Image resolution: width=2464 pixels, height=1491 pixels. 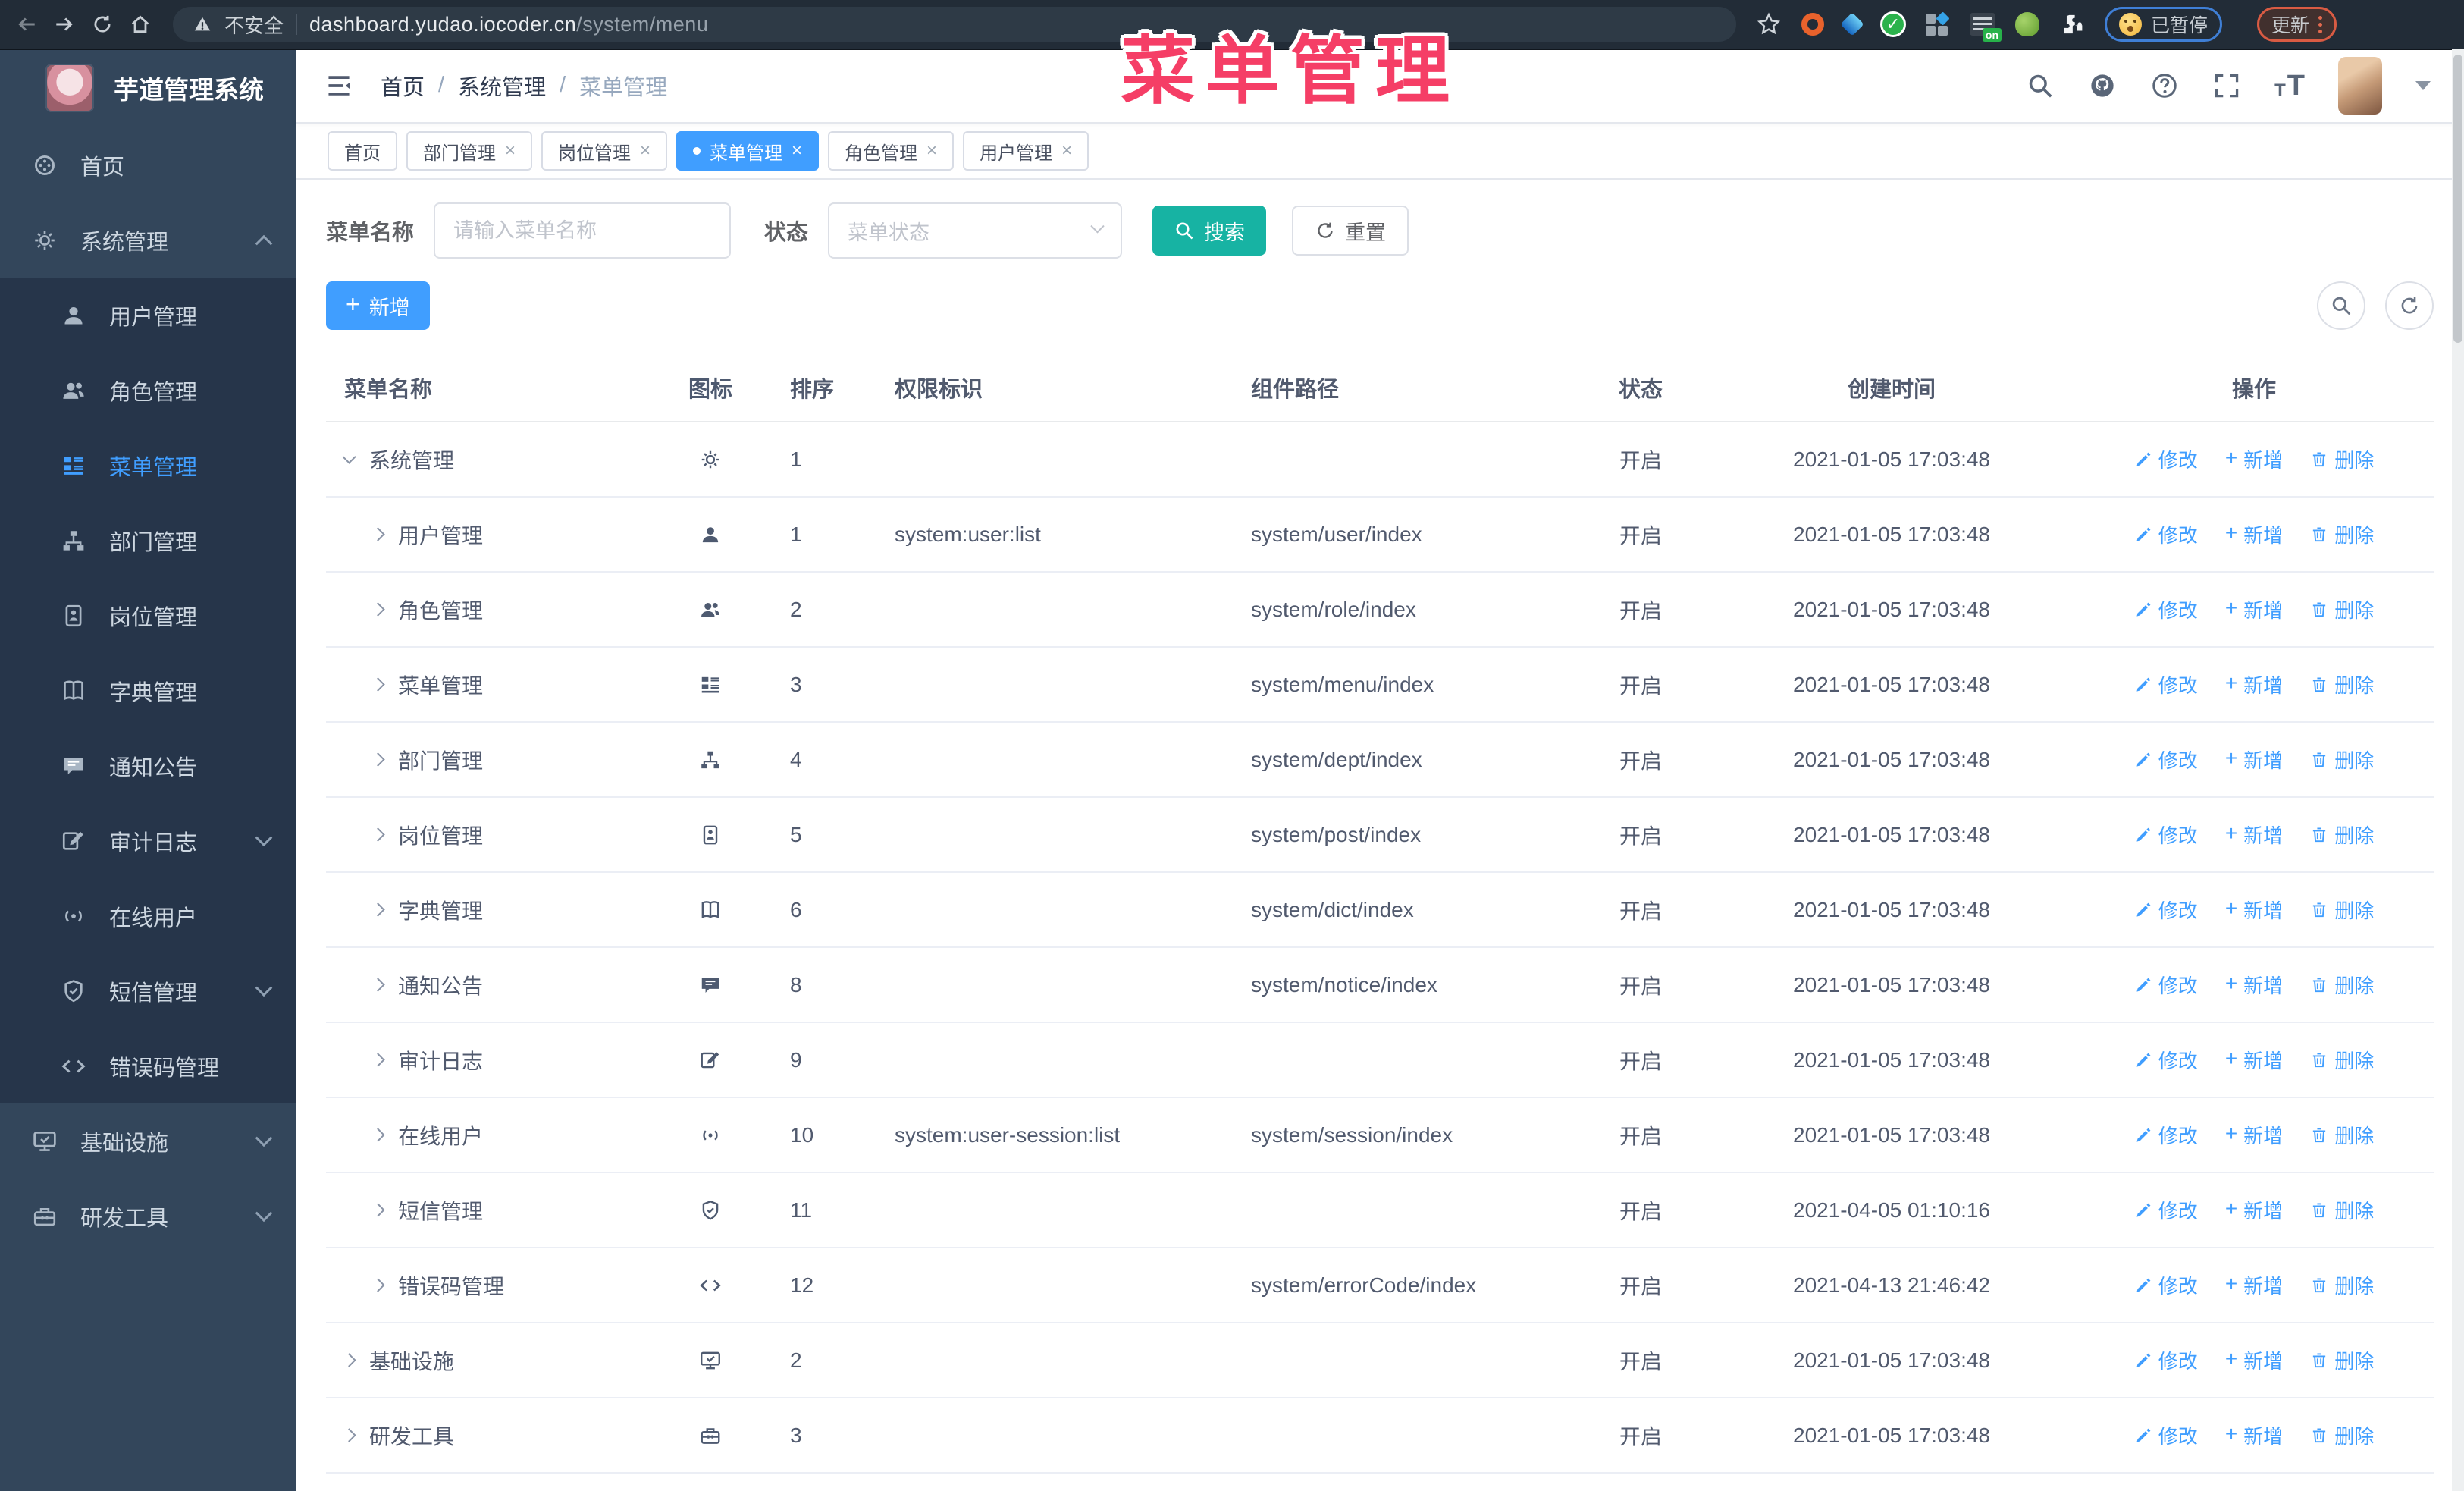 I want to click on sidebar-item-errcode: 错误码管理, so click(x=148, y=1065).